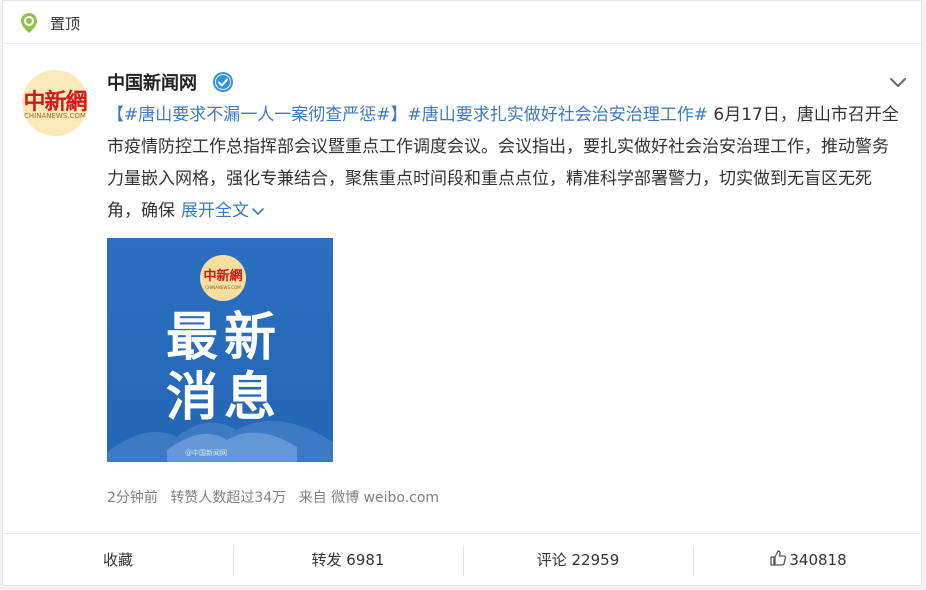  I want to click on favorite-label: 收藏, so click(117, 560).